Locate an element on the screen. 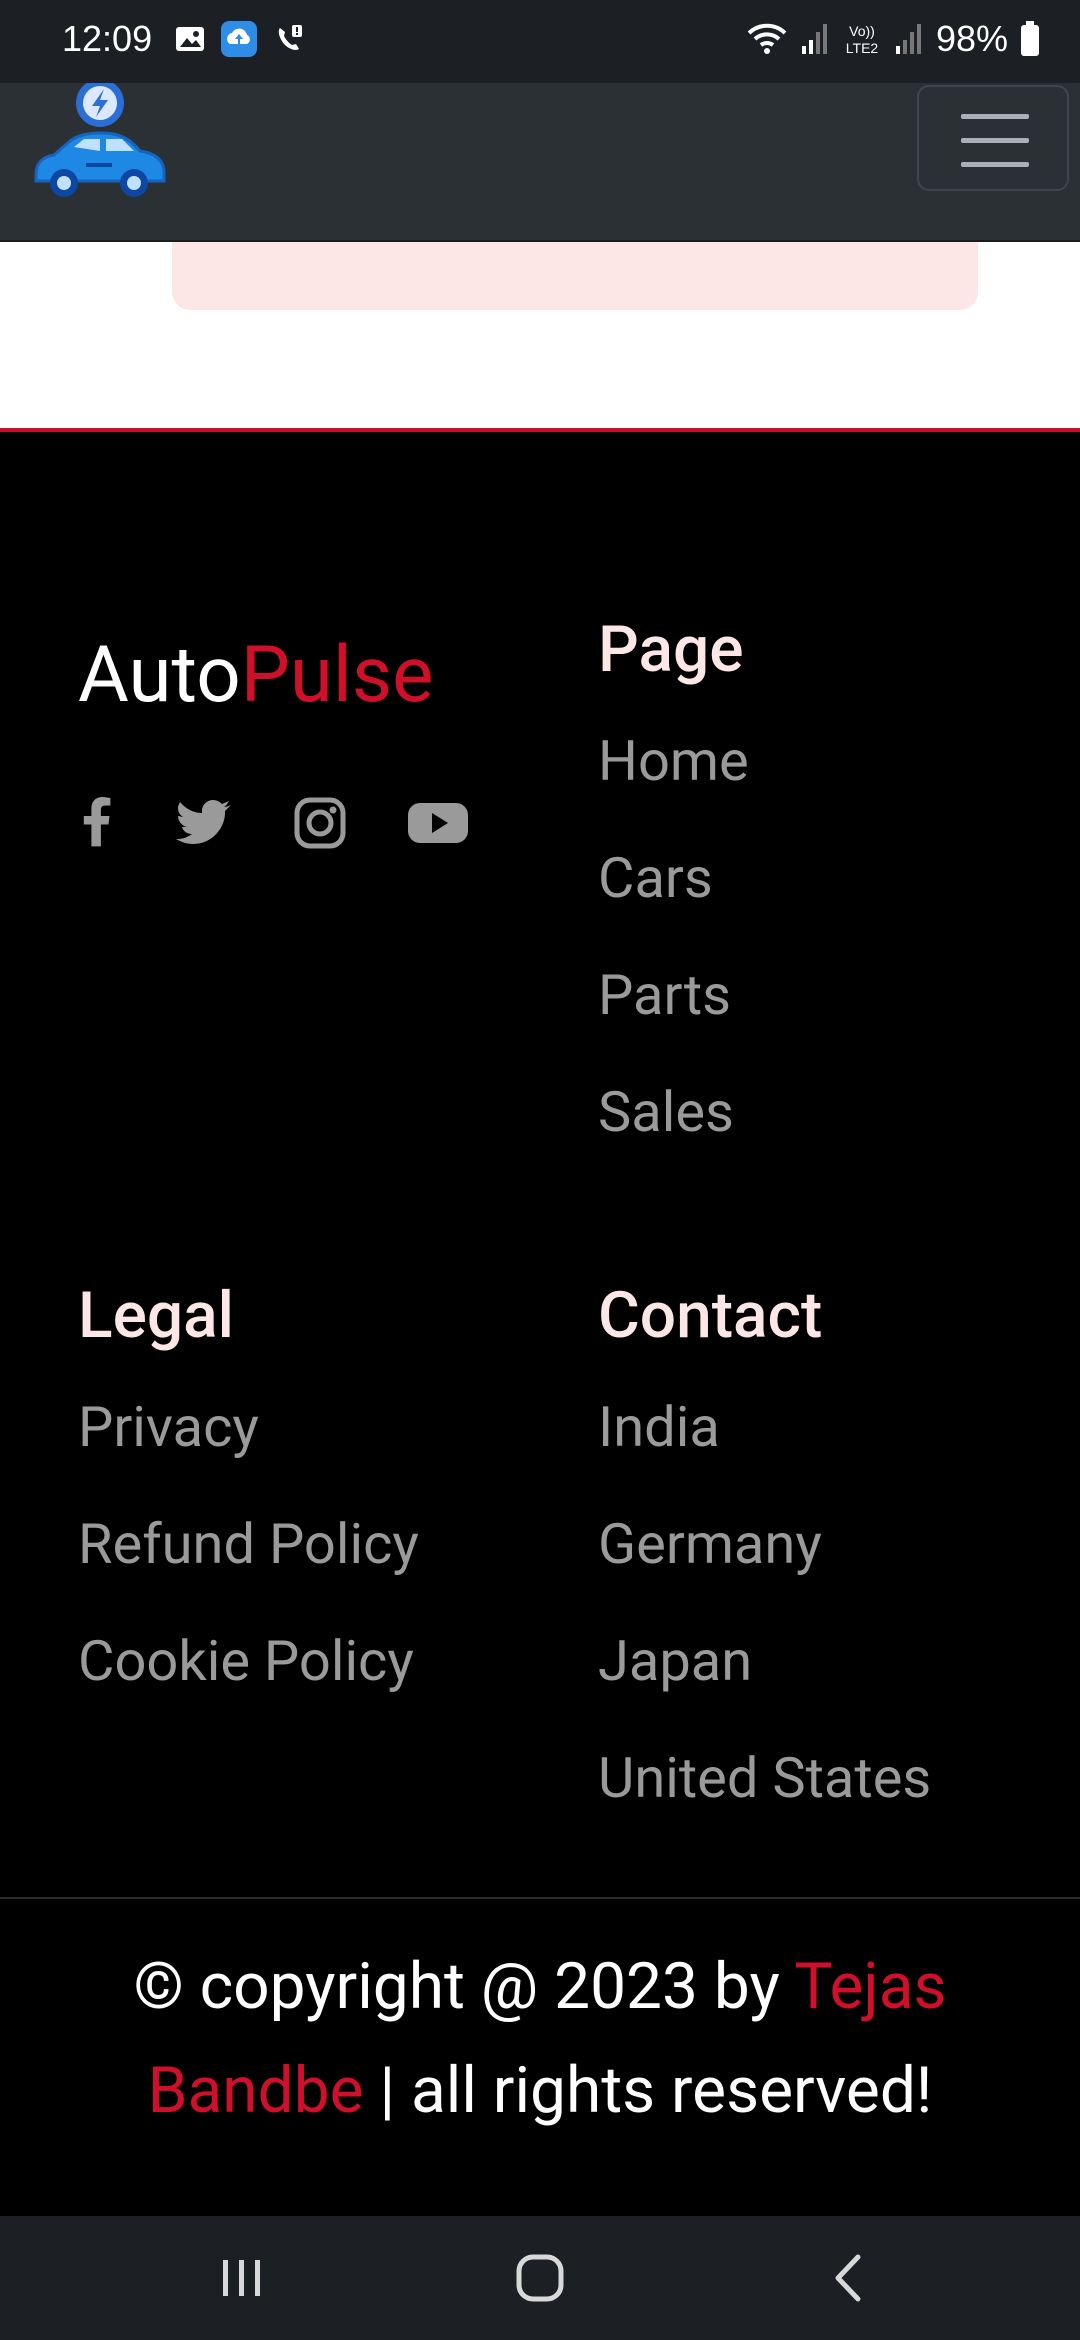 This screenshot has height=2340, width=1080. instagram-icon is located at coordinates (320, 823).